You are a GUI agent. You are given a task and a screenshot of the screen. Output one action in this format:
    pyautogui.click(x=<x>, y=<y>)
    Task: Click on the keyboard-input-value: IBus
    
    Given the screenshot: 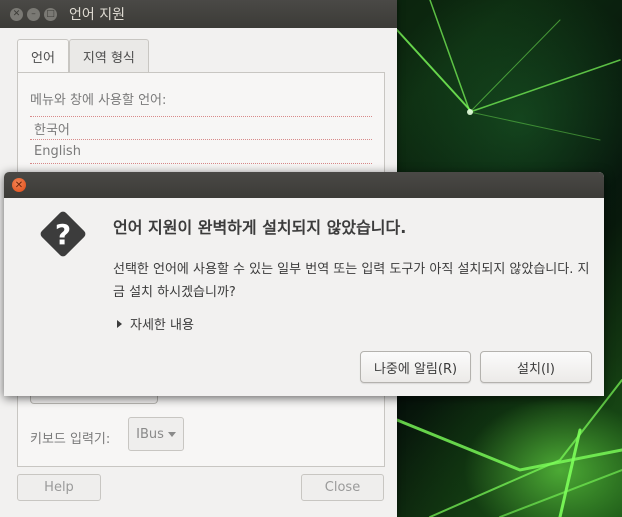 What is the action you would take?
    pyautogui.click(x=150, y=434)
    